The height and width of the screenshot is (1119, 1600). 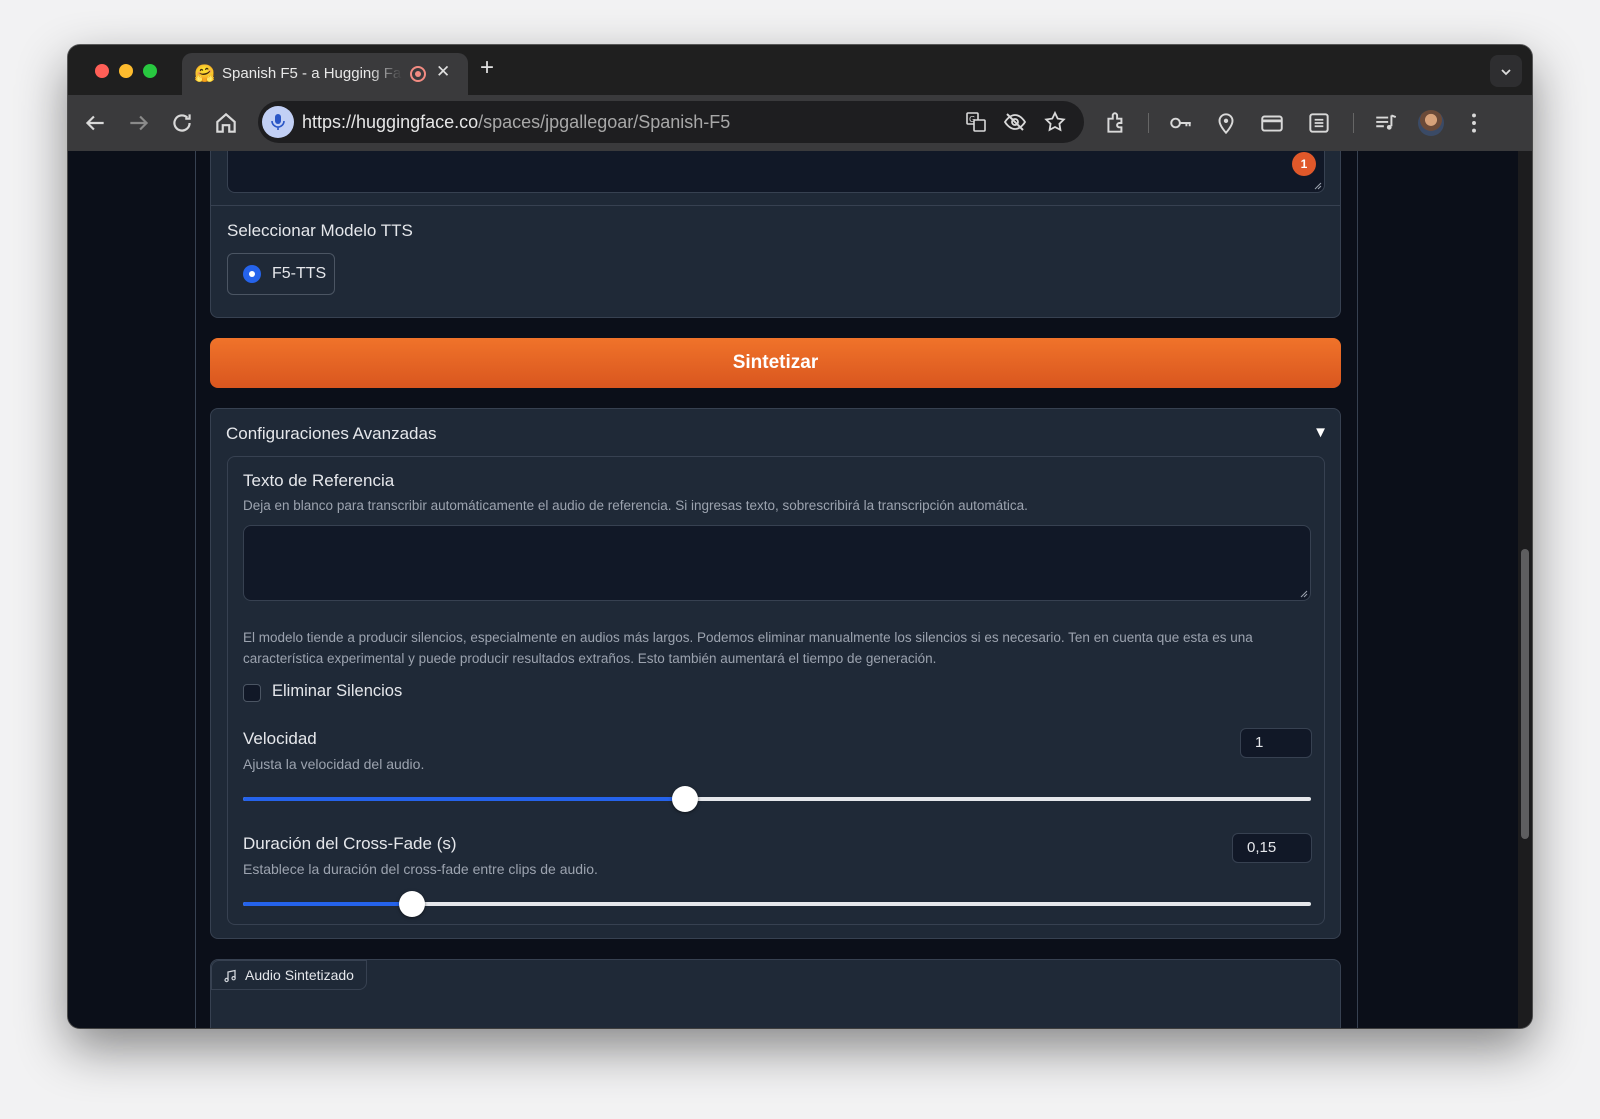 I want to click on synthesize-button: Sintetizar, so click(x=775, y=363).